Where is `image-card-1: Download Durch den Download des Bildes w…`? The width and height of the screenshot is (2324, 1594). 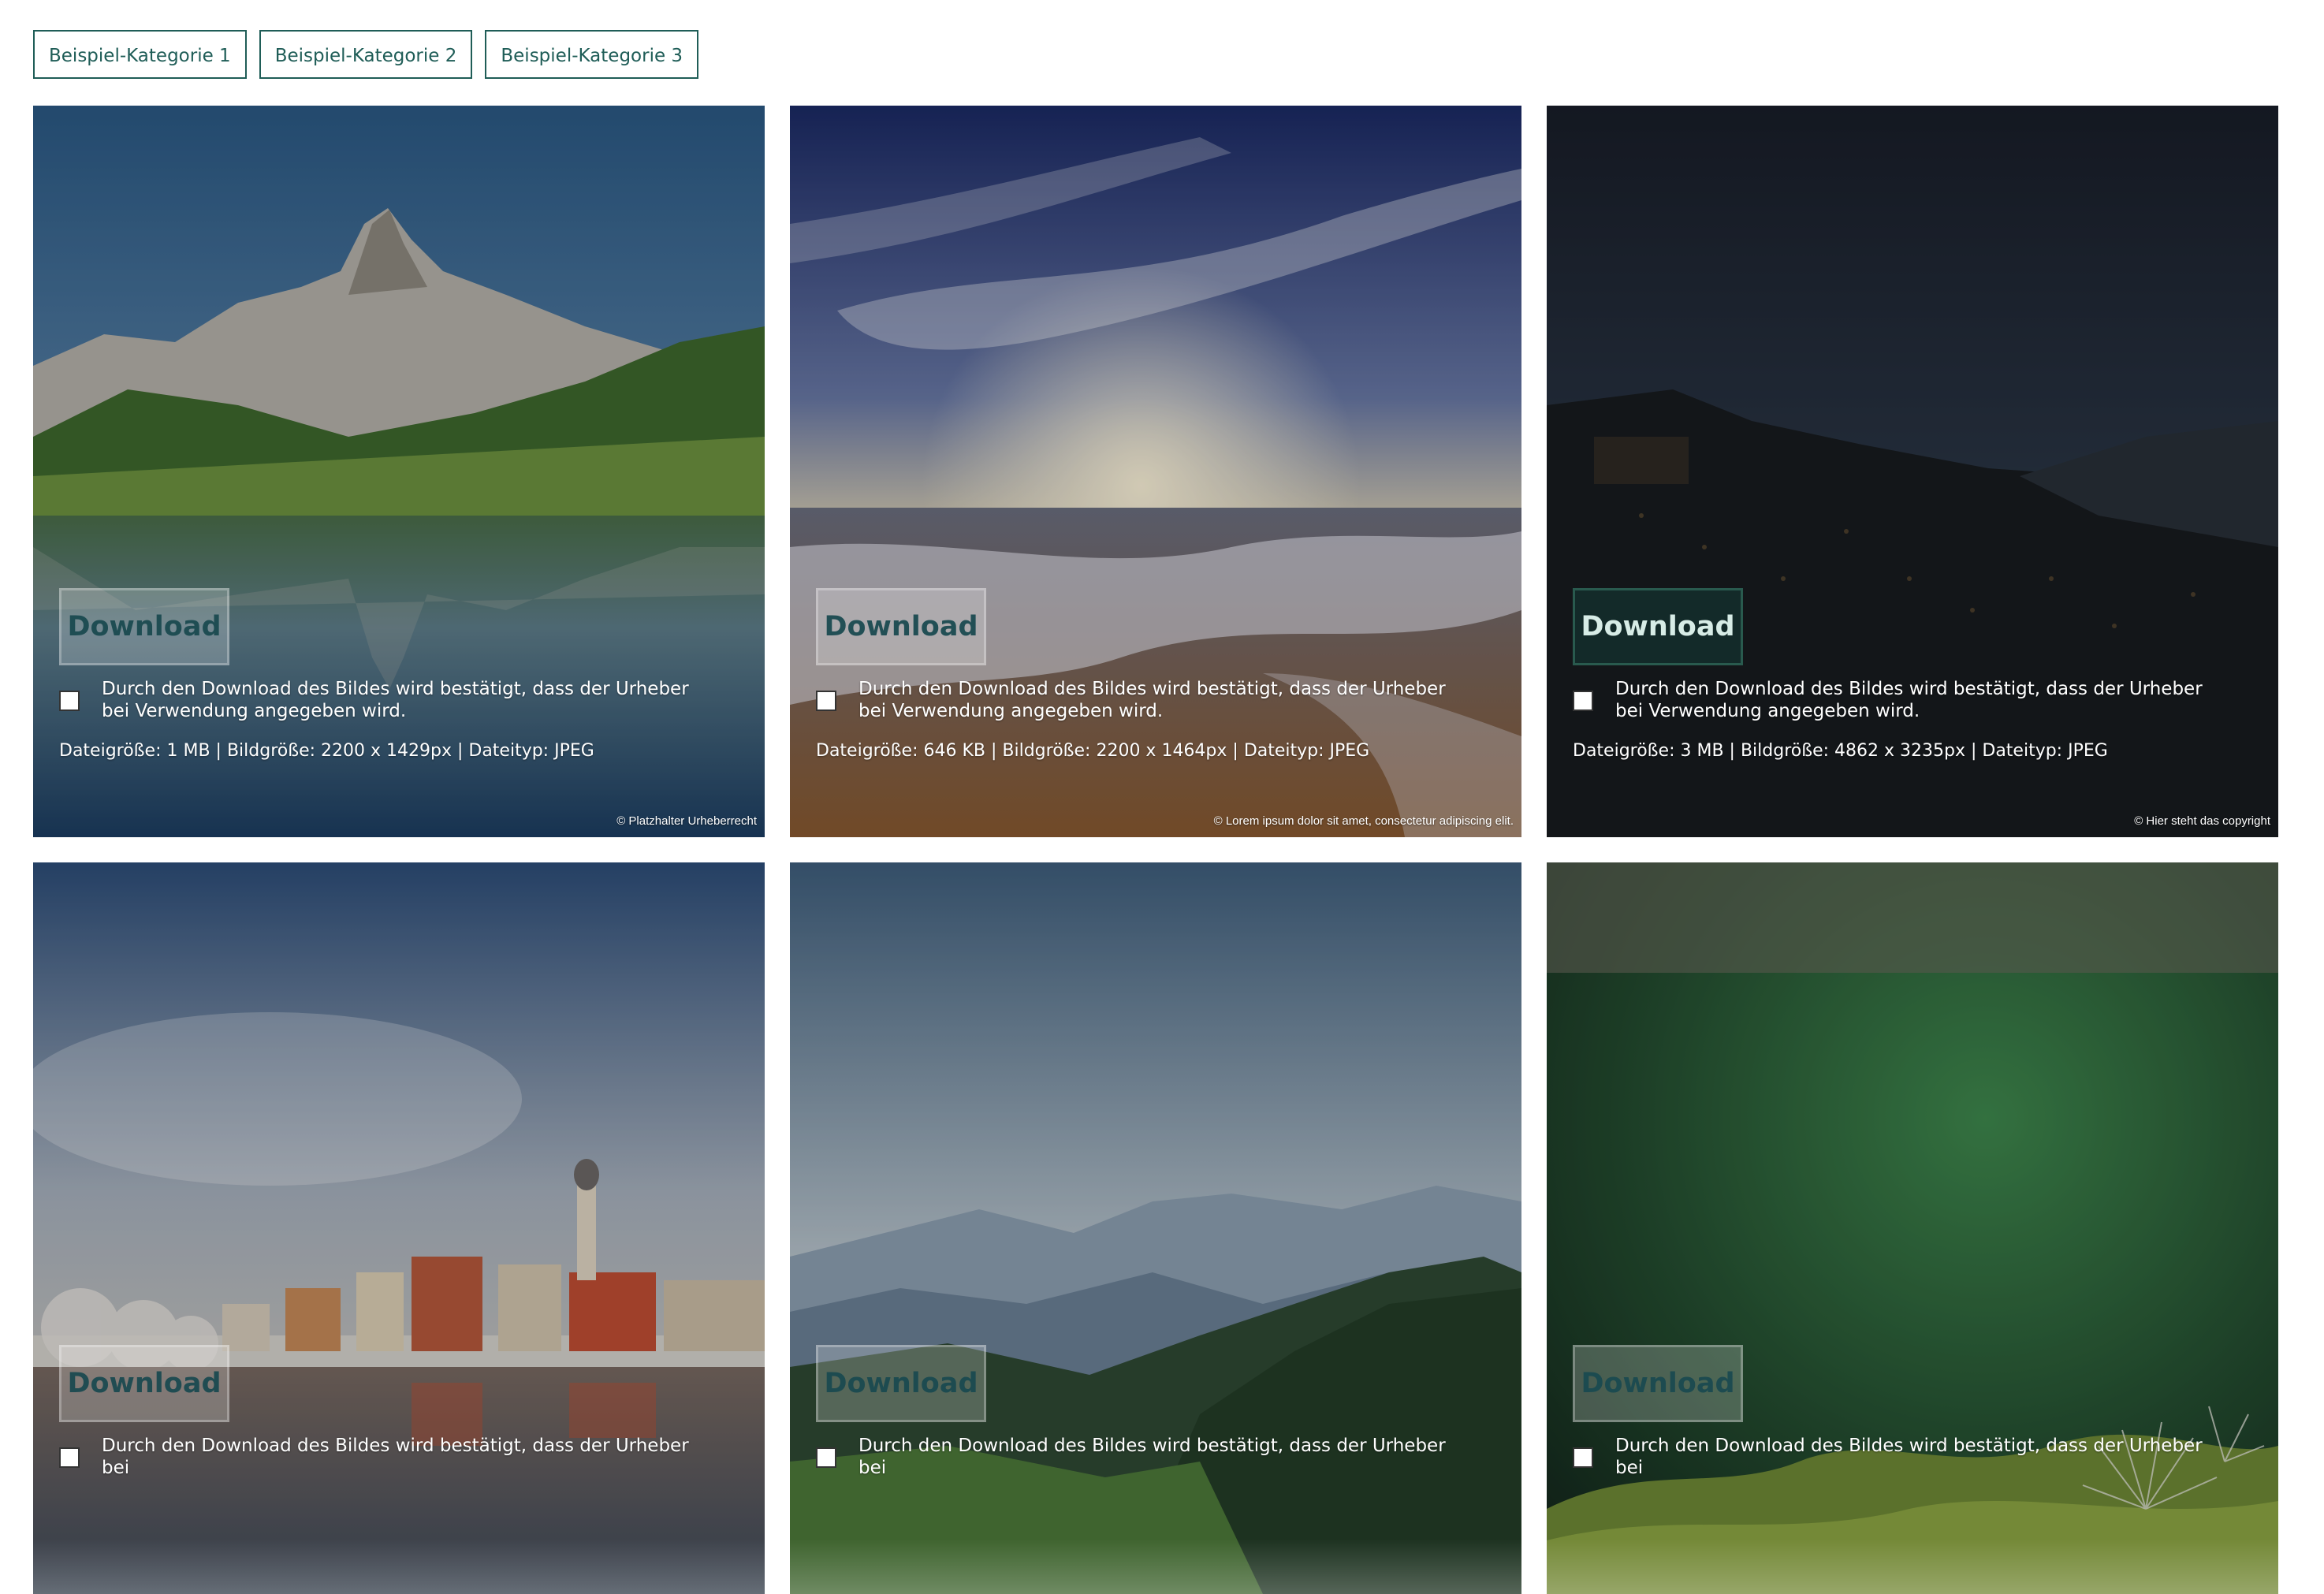
image-card-1: Download Durch den Download des Bildes w… is located at coordinates (399, 471).